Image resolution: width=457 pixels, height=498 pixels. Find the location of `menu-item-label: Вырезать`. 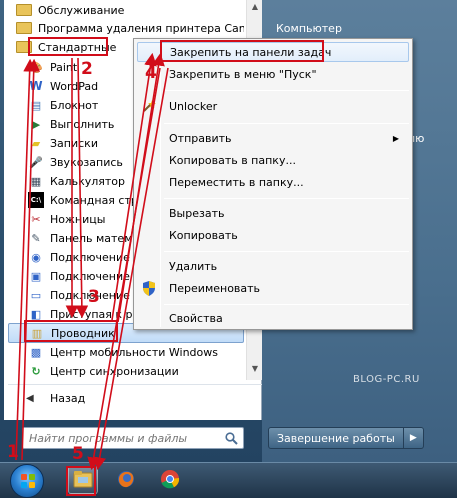

menu-item-label: Вырезать is located at coordinates (197, 213).